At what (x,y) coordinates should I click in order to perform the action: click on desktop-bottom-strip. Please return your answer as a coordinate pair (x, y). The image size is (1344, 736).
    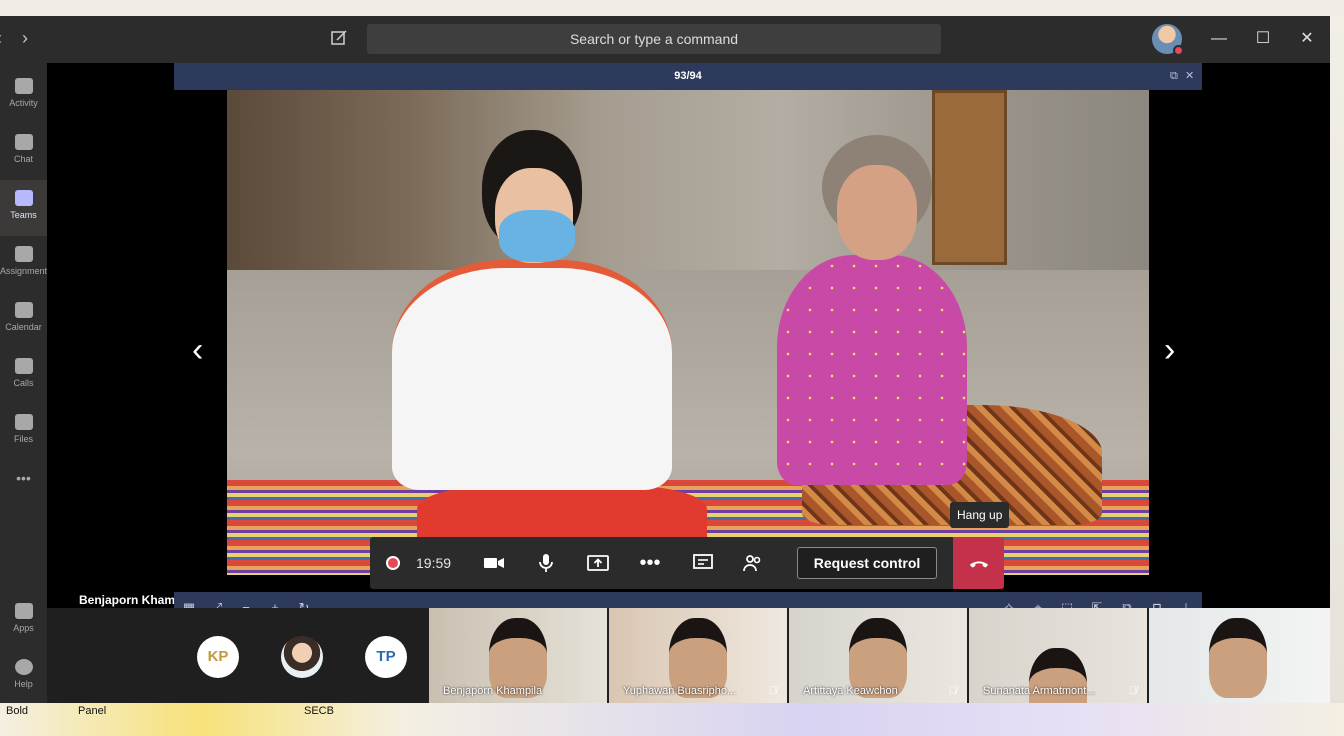
    Looking at the image, I should click on (672, 719).